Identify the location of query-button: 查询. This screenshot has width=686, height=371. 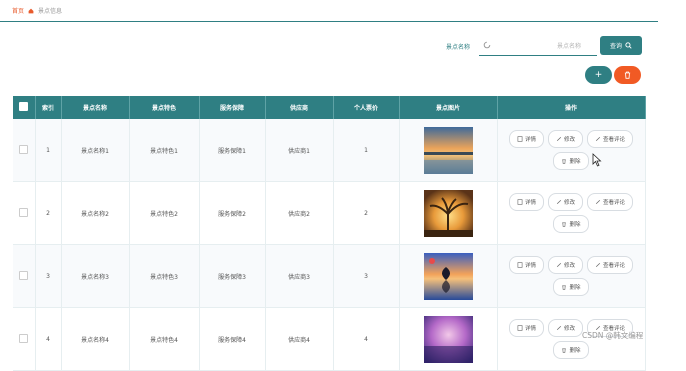
(621, 45).